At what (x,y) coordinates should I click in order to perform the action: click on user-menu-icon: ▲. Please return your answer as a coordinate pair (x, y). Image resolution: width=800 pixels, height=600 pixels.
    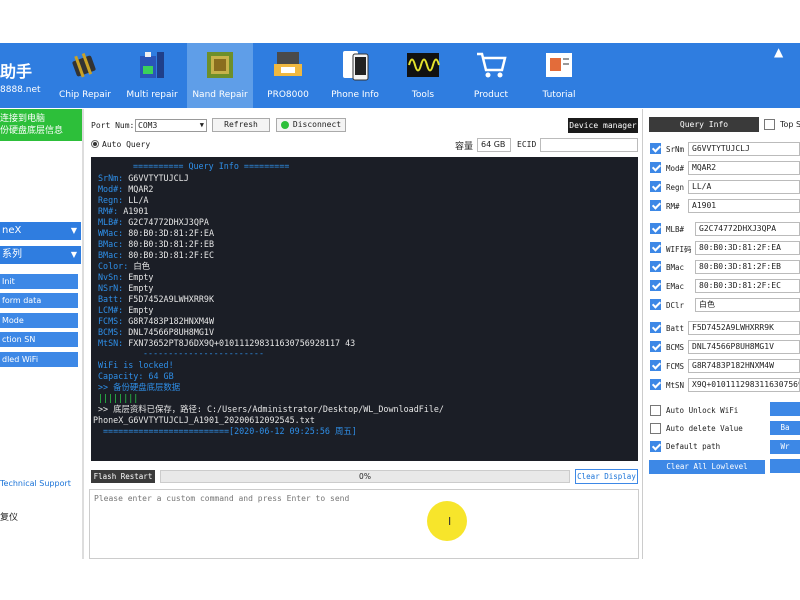
    Looking at the image, I should click on (782, 52).